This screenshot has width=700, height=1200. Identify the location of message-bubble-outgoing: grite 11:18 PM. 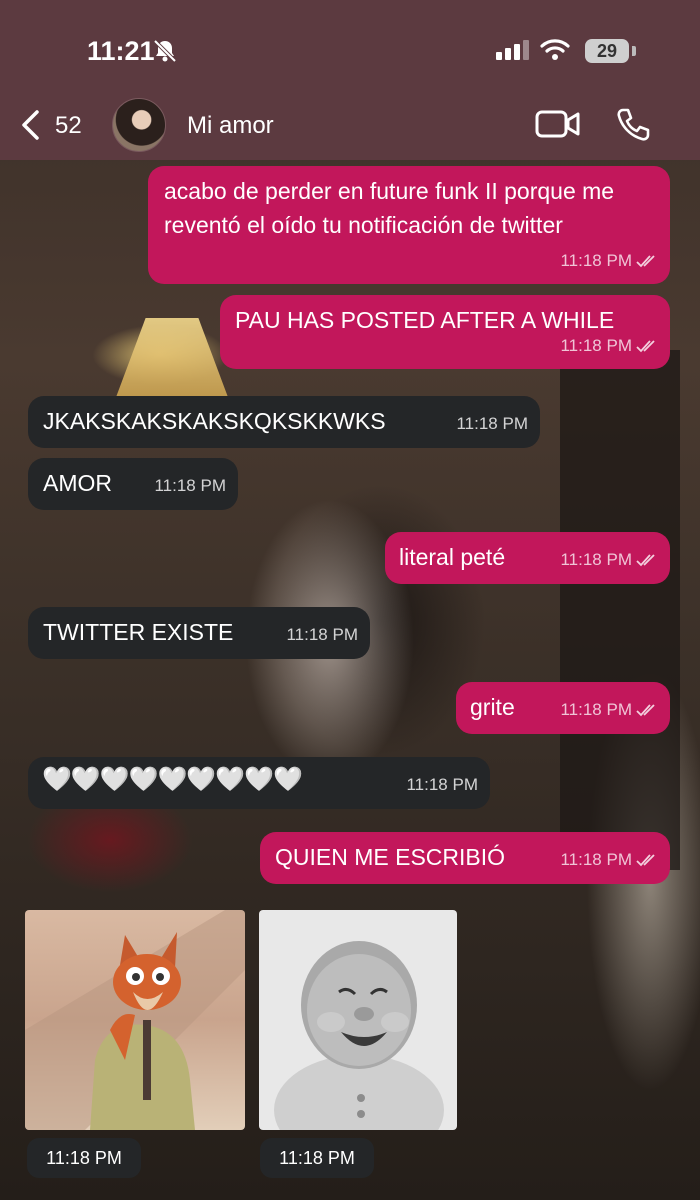
(563, 708).